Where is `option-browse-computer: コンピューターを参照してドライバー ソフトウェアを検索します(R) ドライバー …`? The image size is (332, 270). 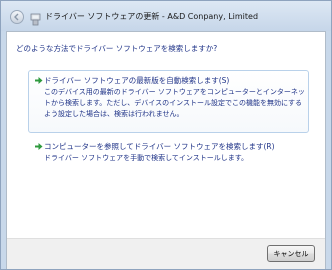
option-browse-computer: コンピューターを参照してドライバー ソフトウェアを検索します(R) ドライバー … is located at coordinates (168, 151).